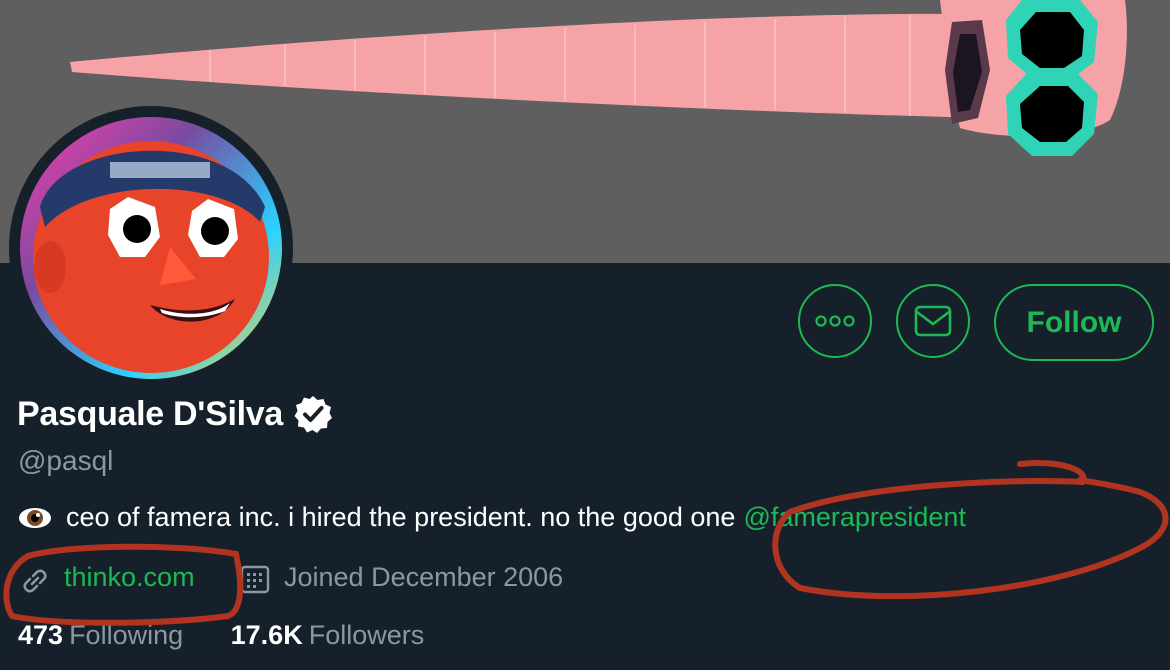 Image resolution: width=1170 pixels, height=670 pixels. I want to click on followers-count: 17.6K, so click(266, 635).